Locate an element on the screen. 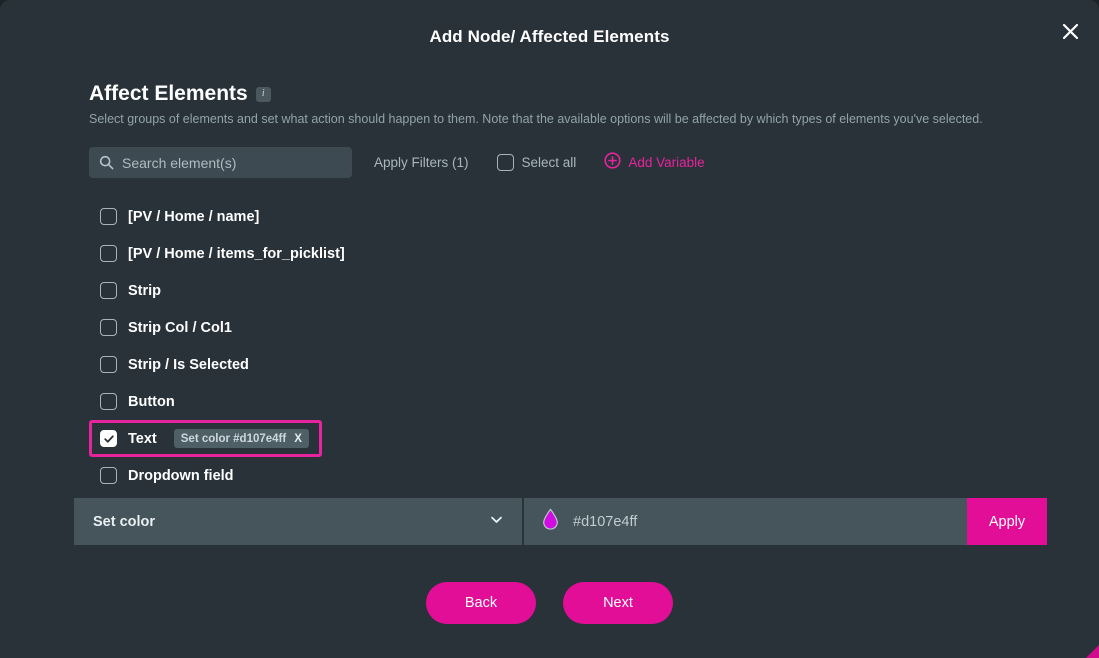 The image size is (1099, 658). color-droplet-icon is located at coordinates (550, 521).